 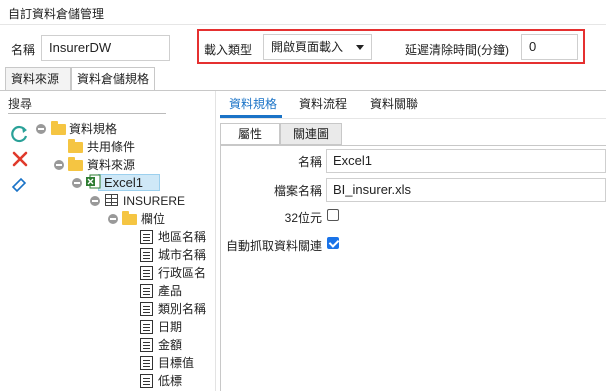 What do you see at coordinates (93, 181) in the screenshot?
I see `excel-icon` at bounding box center [93, 181].